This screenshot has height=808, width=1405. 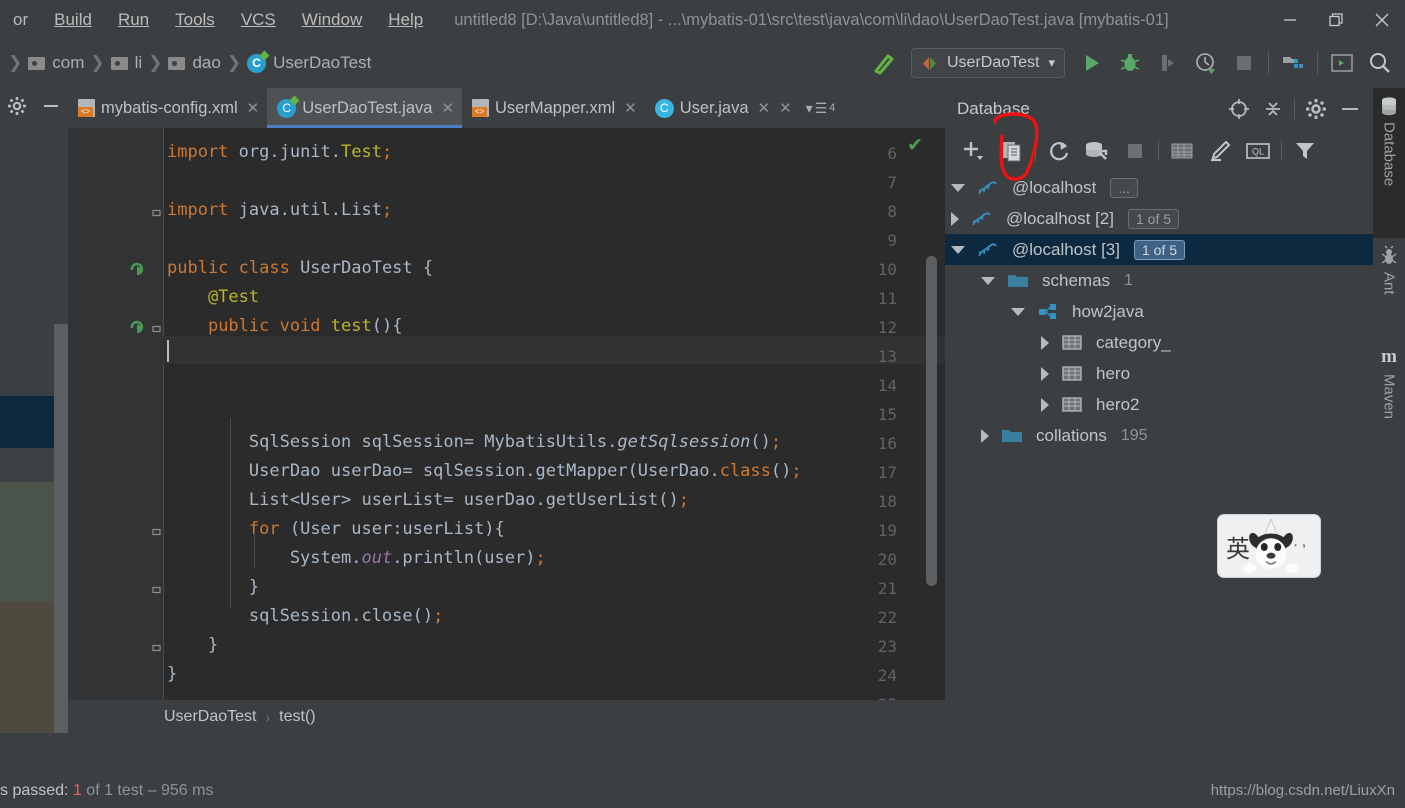 What do you see at coordinates (332, 20) in the screenshot?
I see `menu-item-window: Window` at bounding box center [332, 20].